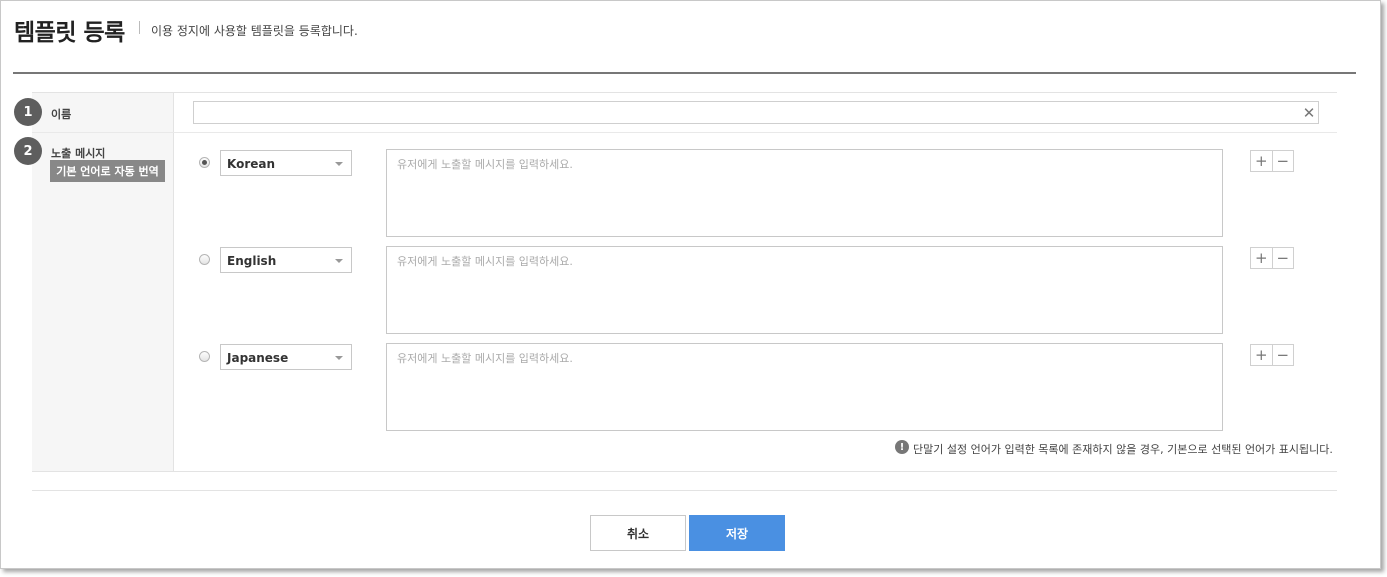 This screenshot has width=1387, height=577. Describe the element at coordinates (251, 164) in the screenshot. I see `language-select-value: Korean` at that location.